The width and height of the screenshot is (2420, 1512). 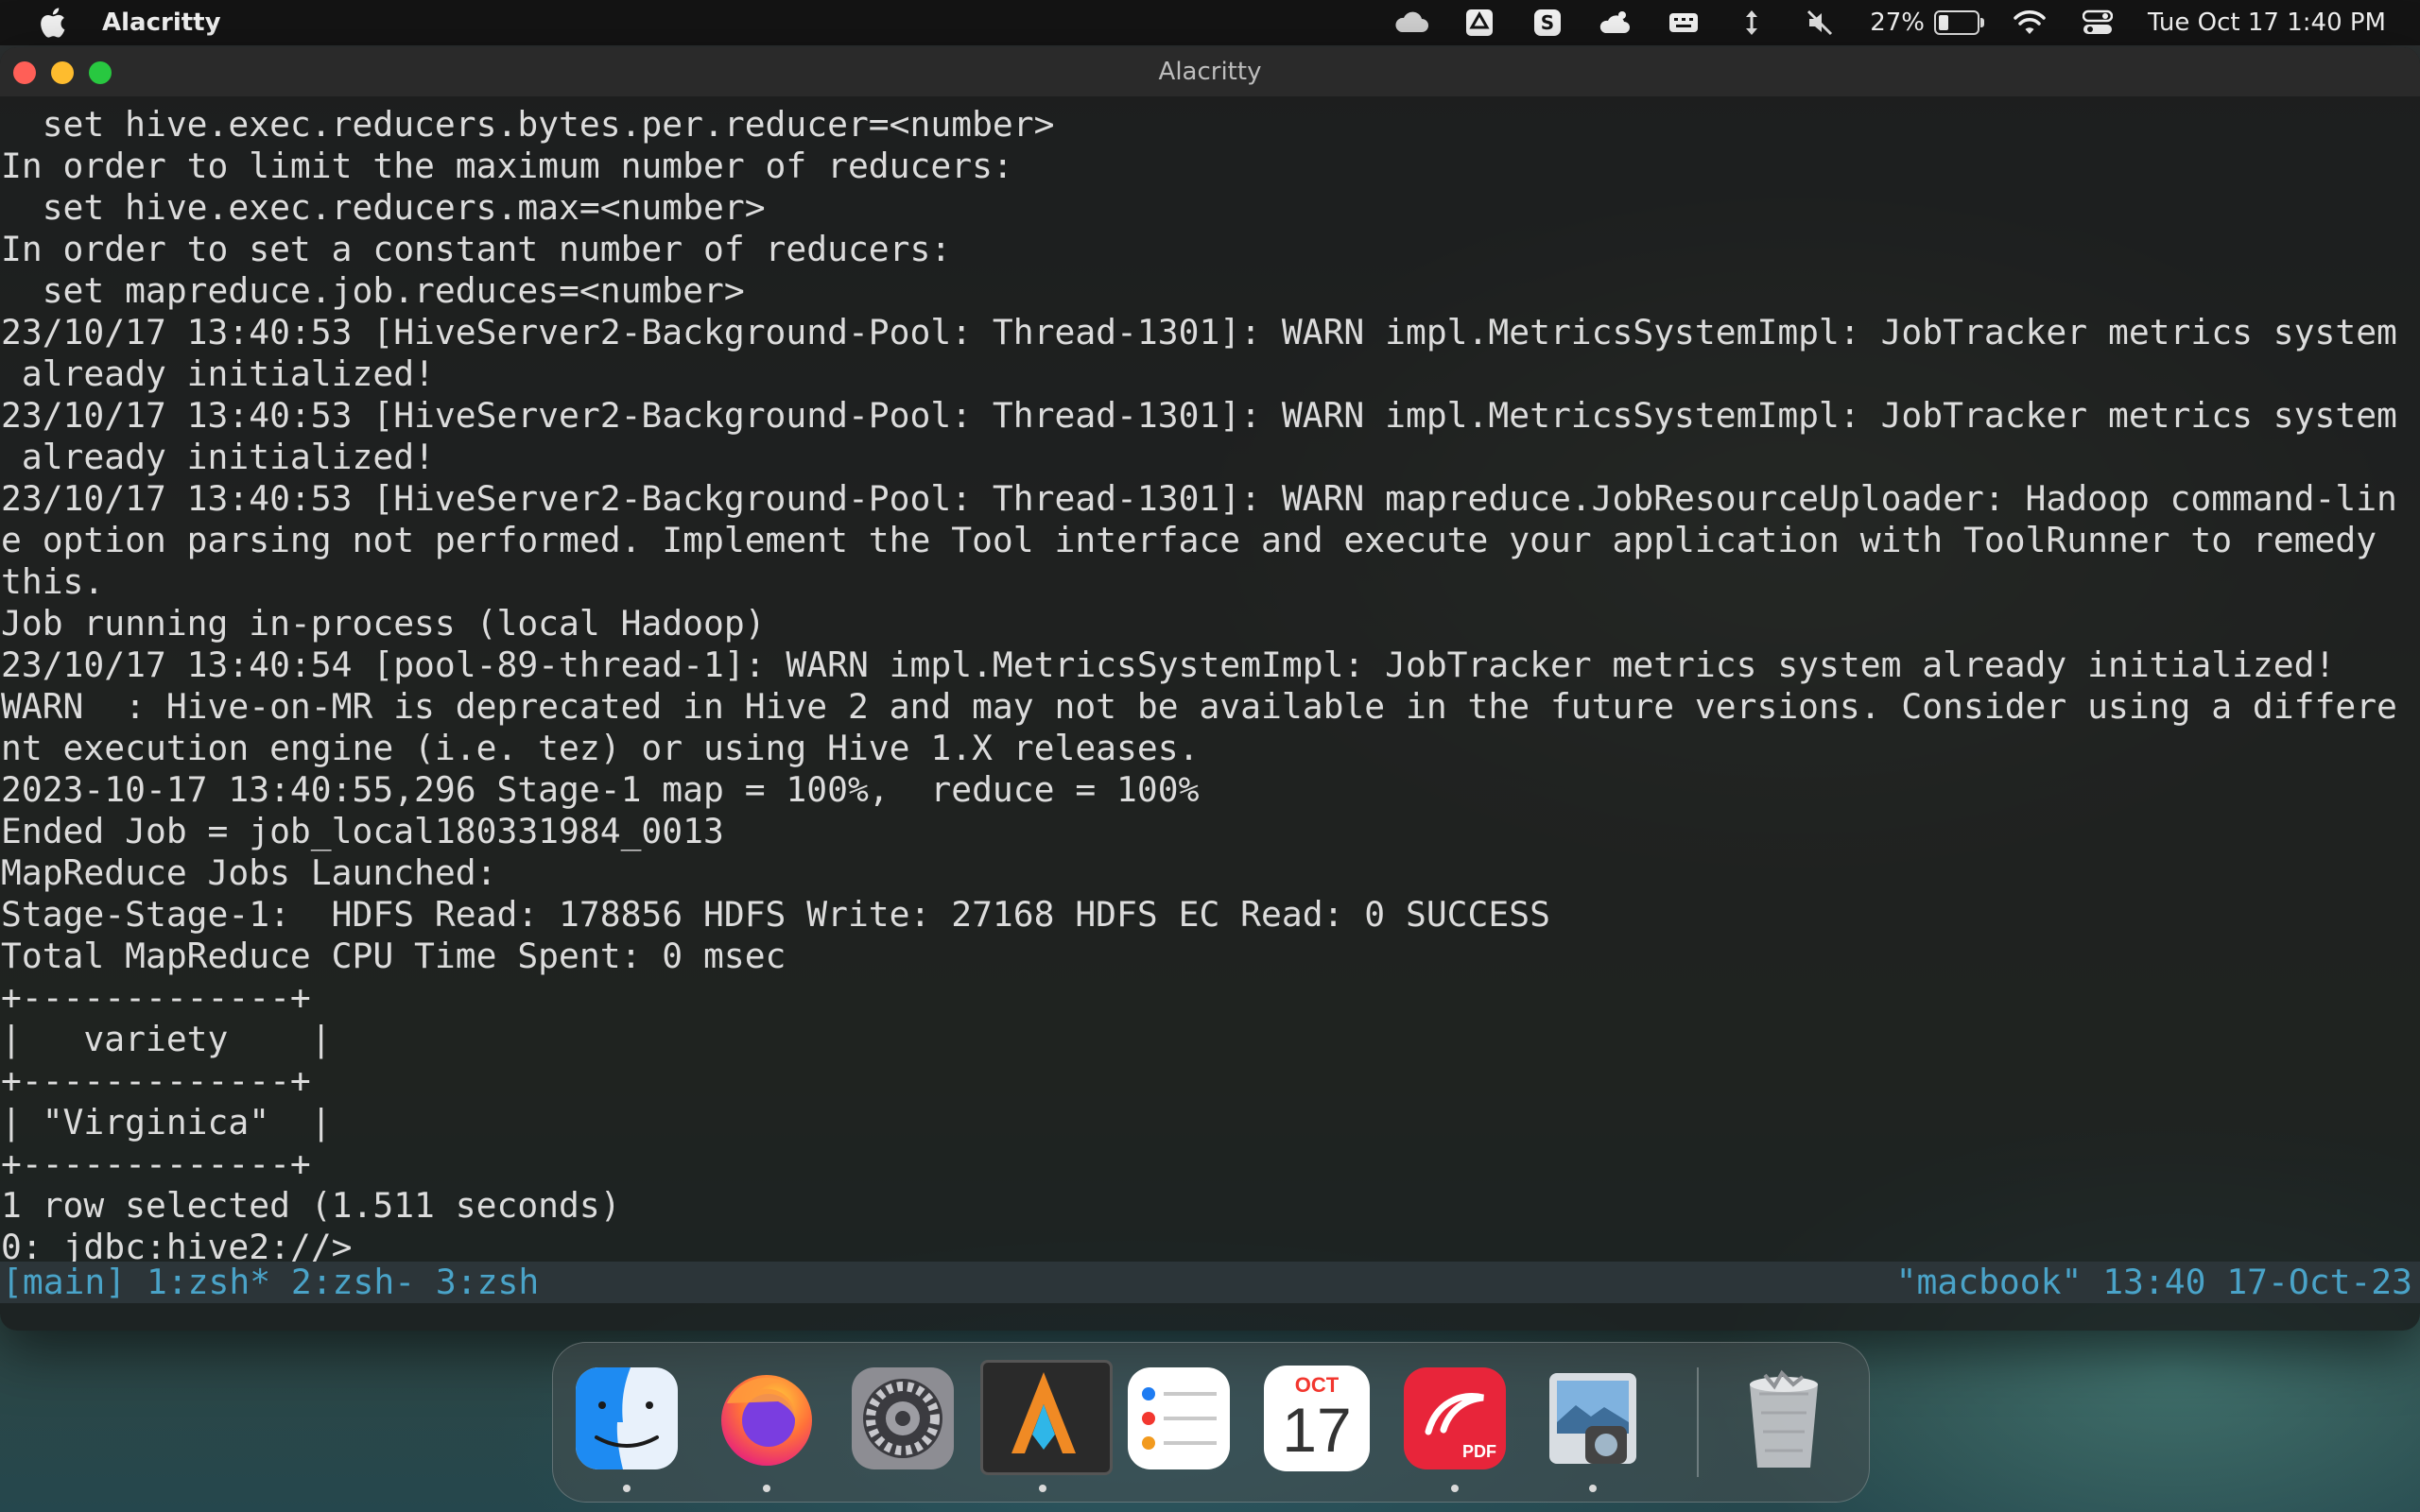 I want to click on calendar-icon: OCT 17, so click(x=1317, y=1418).